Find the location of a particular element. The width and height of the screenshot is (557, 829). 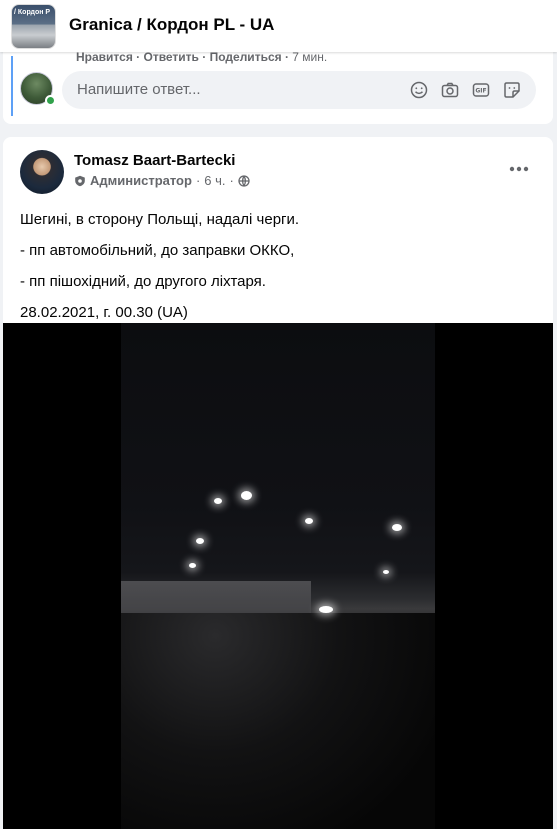

group-title: Granica / Кордон PL - UA is located at coordinates (171, 25).